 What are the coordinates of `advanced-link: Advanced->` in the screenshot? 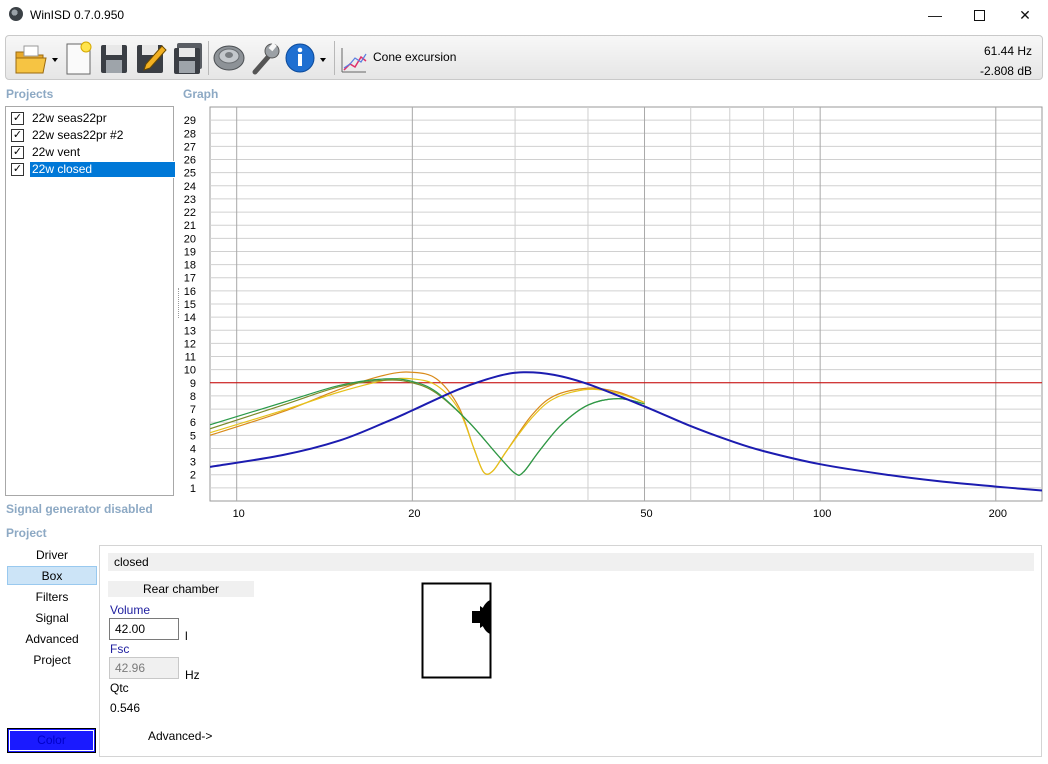 It's located at (180, 736).